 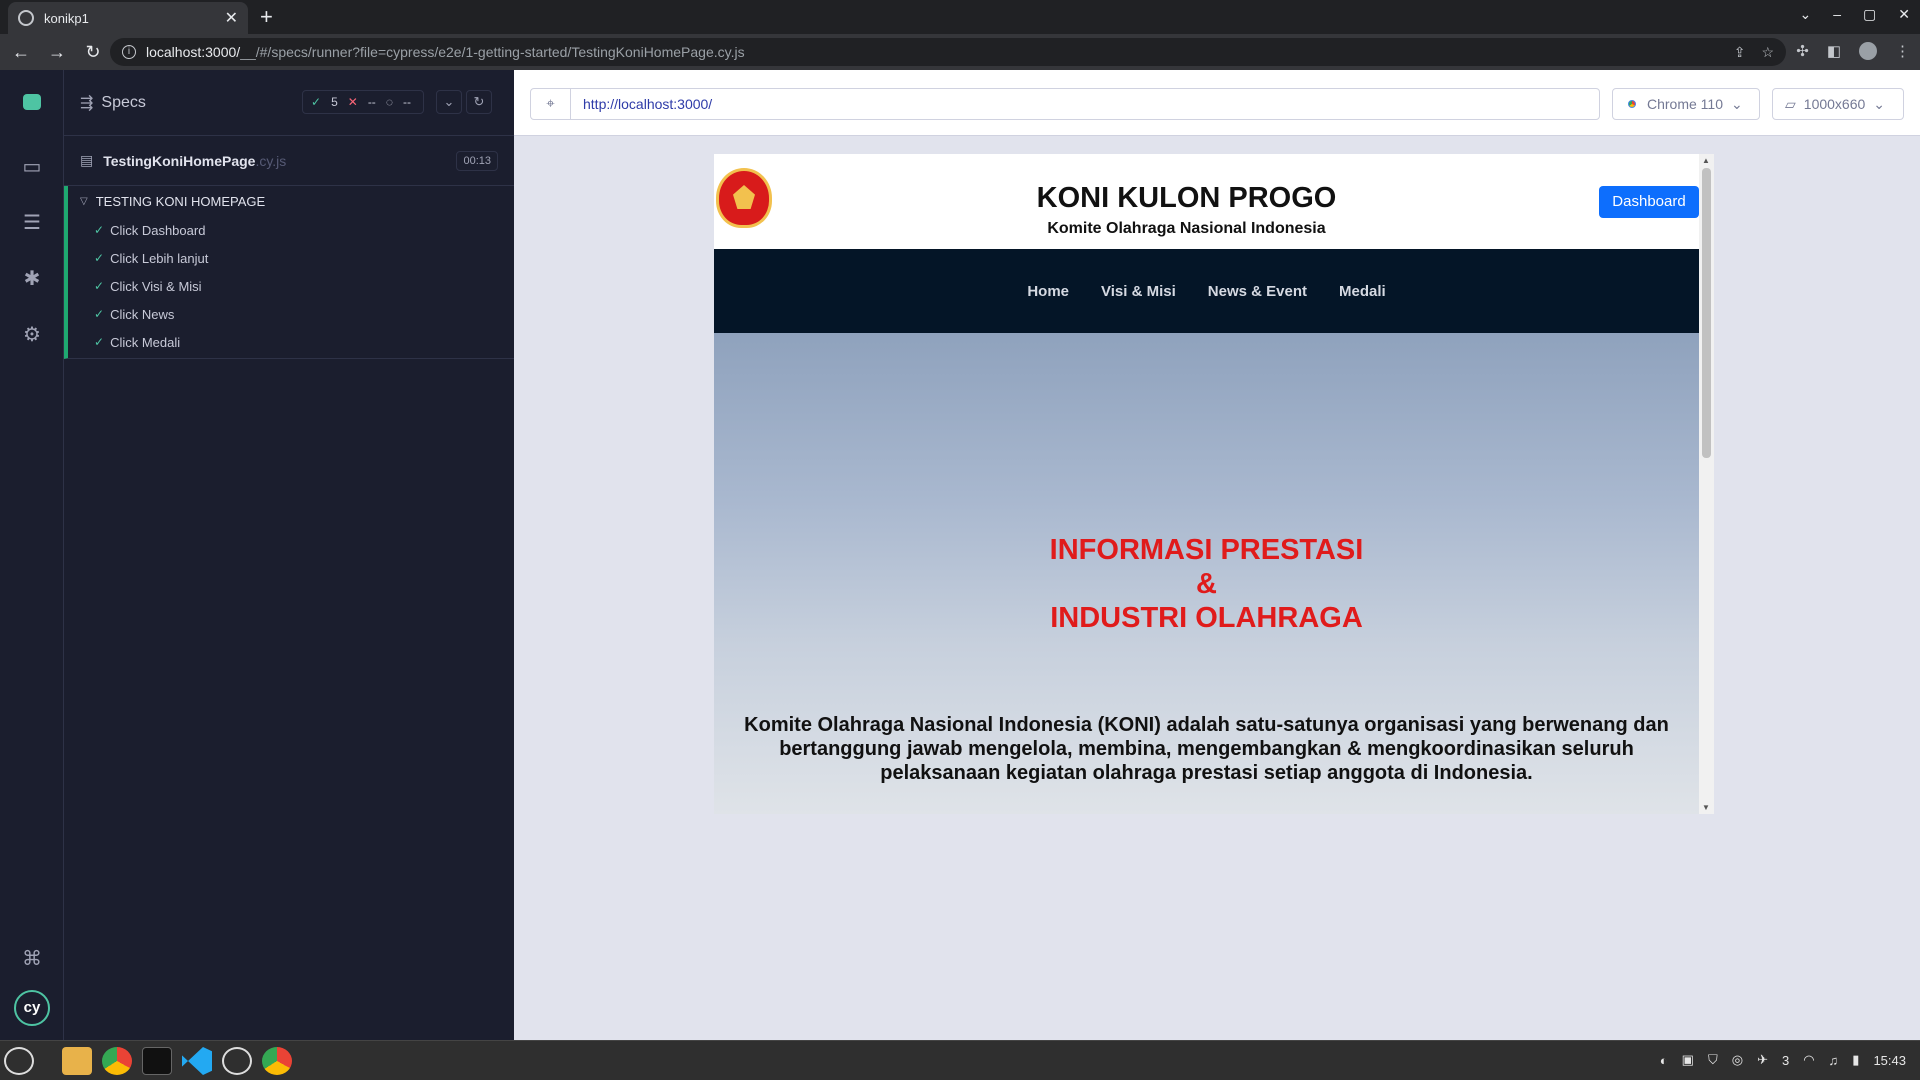 I want to click on nav-news-event: News & Event, so click(x=1257, y=291).